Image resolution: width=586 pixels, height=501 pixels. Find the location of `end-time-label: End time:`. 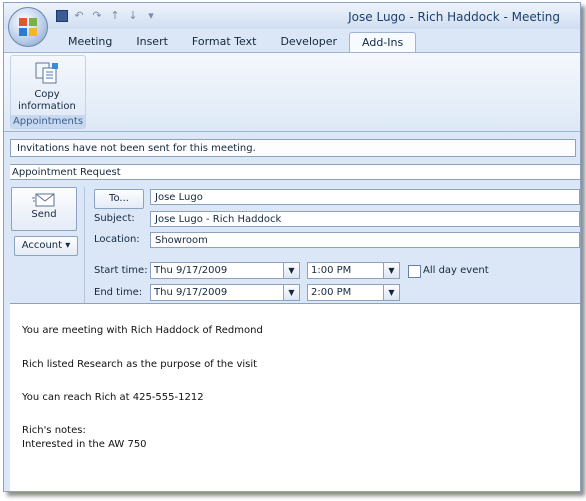

end-time-label: End time: is located at coordinates (118, 292).